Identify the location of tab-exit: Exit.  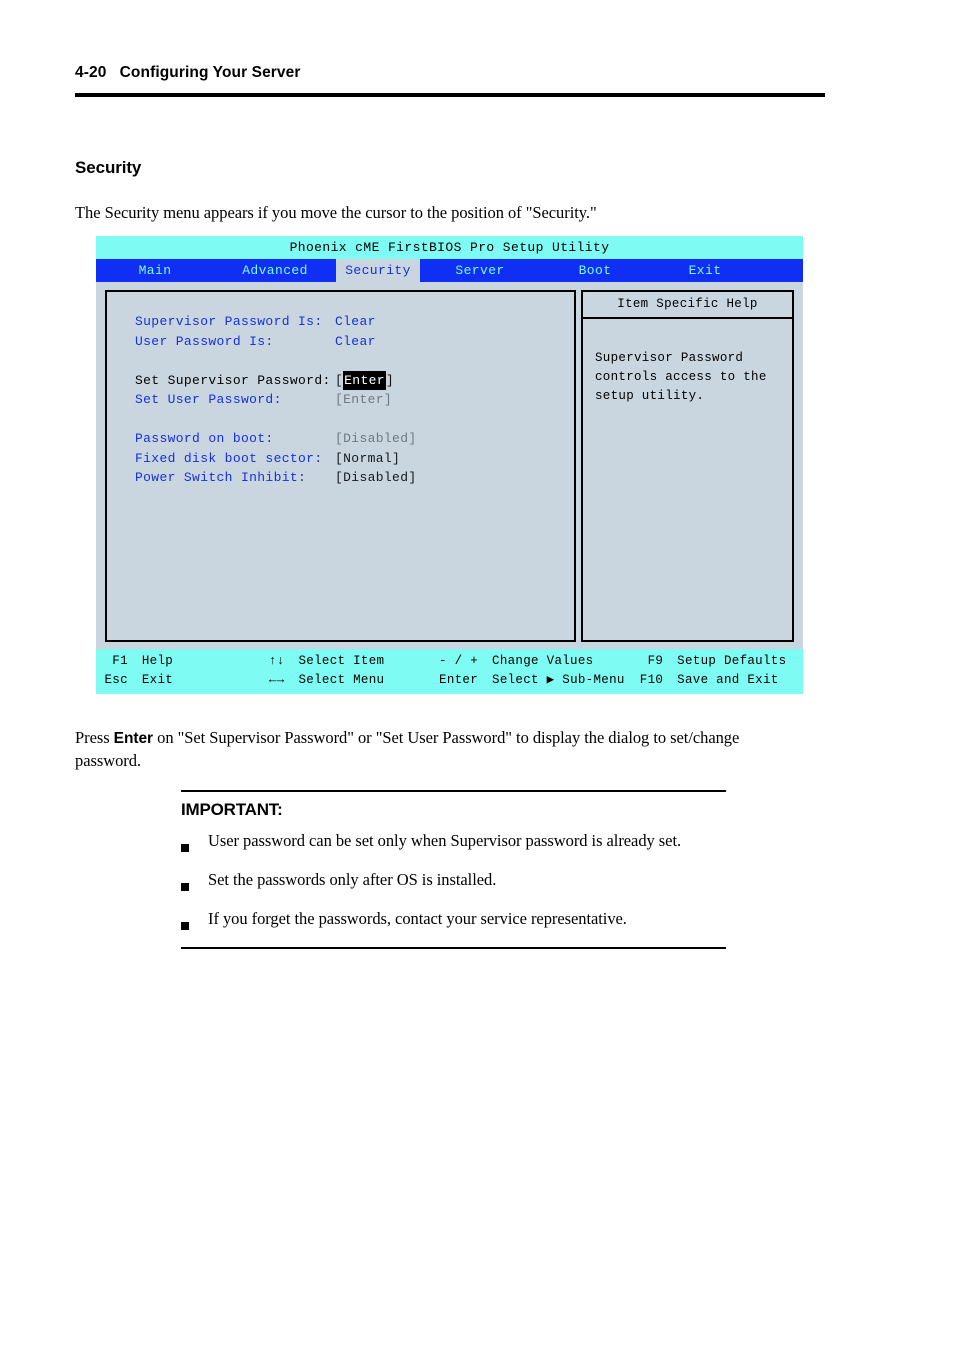
(705, 270).